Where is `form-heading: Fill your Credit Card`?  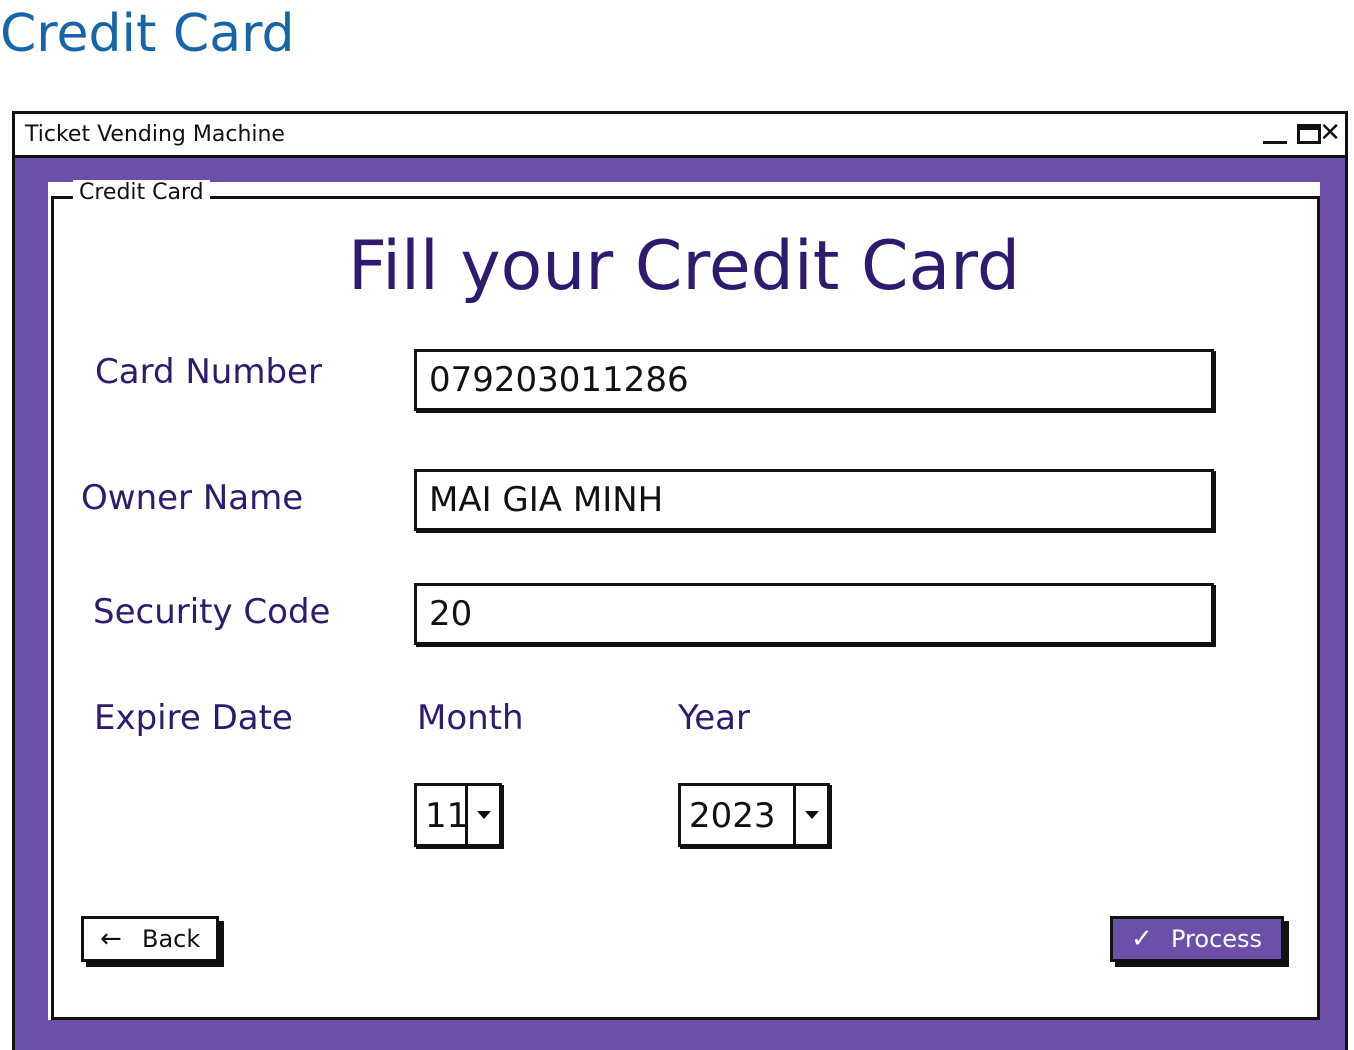
form-heading: Fill your Credit Card is located at coordinates (684, 266).